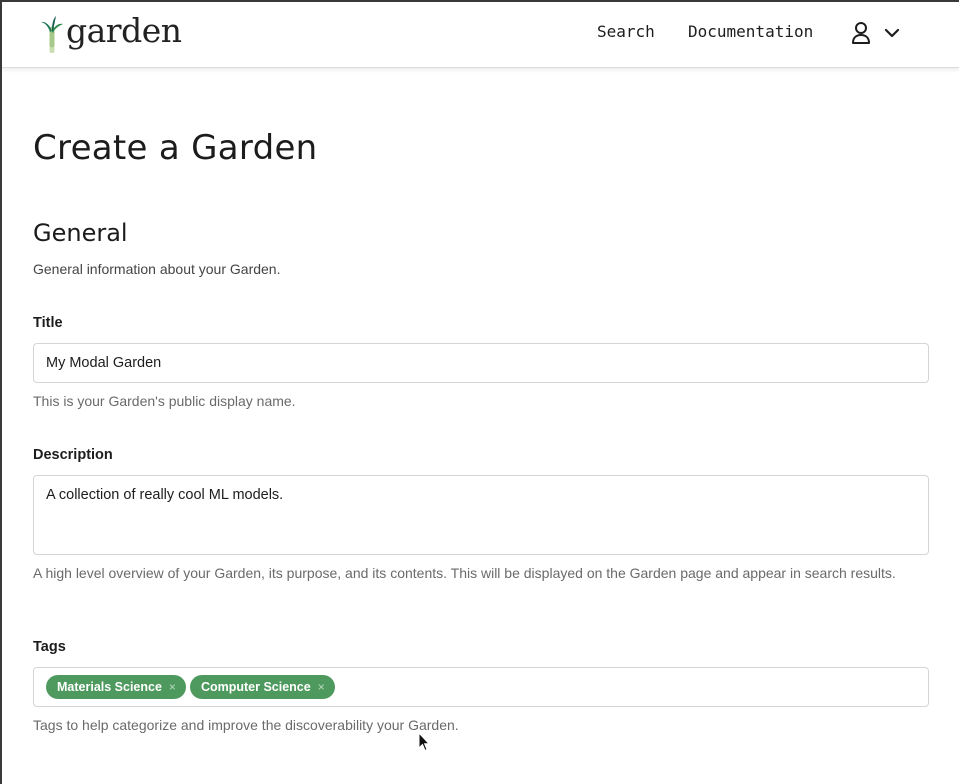 Image resolution: width=959 pixels, height=784 pixels. Describe the element at coordinates (480, 35) in the screenshot. I see `top-navbar: garden Search Documentation` at that location.